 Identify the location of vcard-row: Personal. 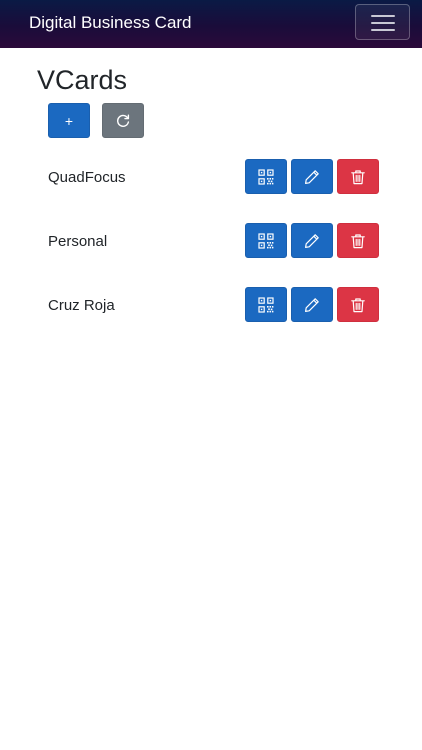
(211, 241).